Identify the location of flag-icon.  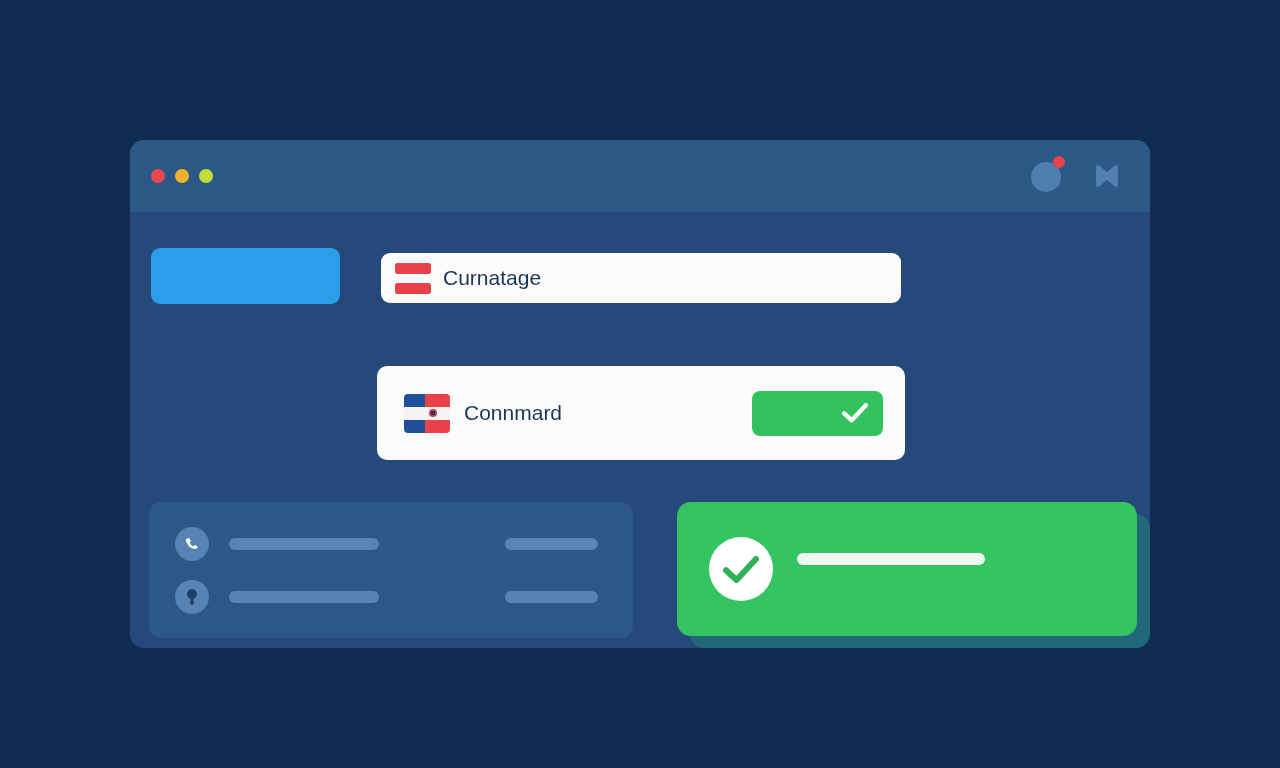
(427, 413).